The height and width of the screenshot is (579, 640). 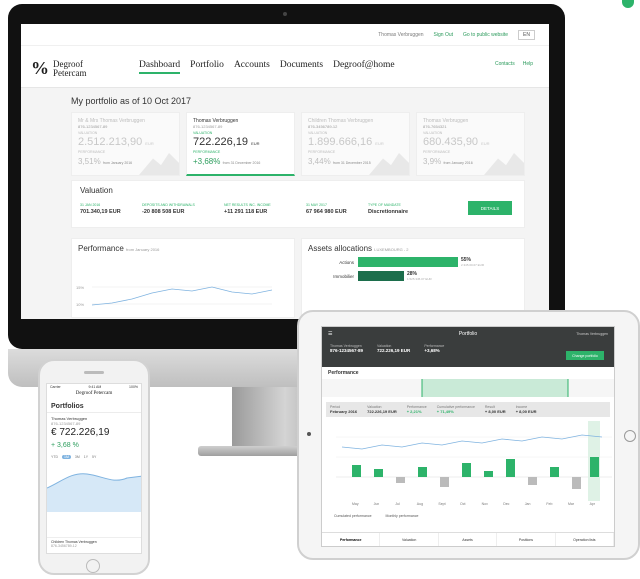 I want to click on help-link: Help, so click(x=528, y=64).